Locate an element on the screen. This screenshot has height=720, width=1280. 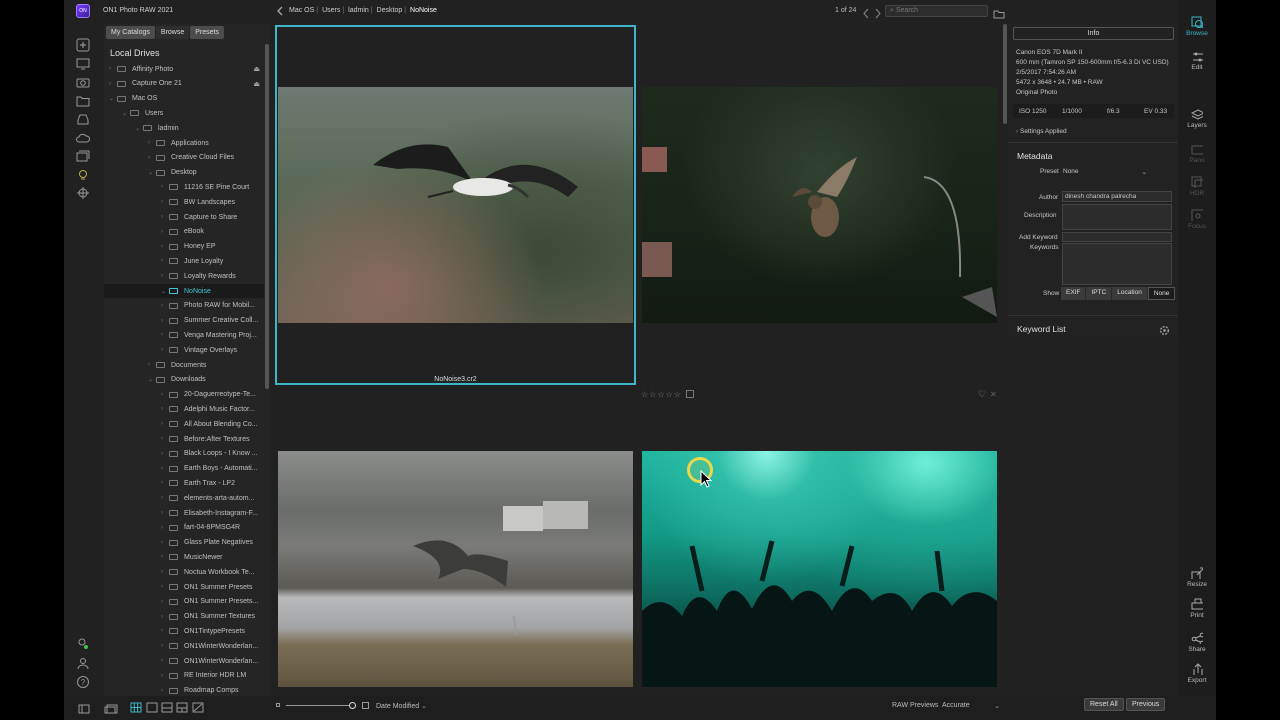
show-location-button: Location is located at coordinates (1130, 293).